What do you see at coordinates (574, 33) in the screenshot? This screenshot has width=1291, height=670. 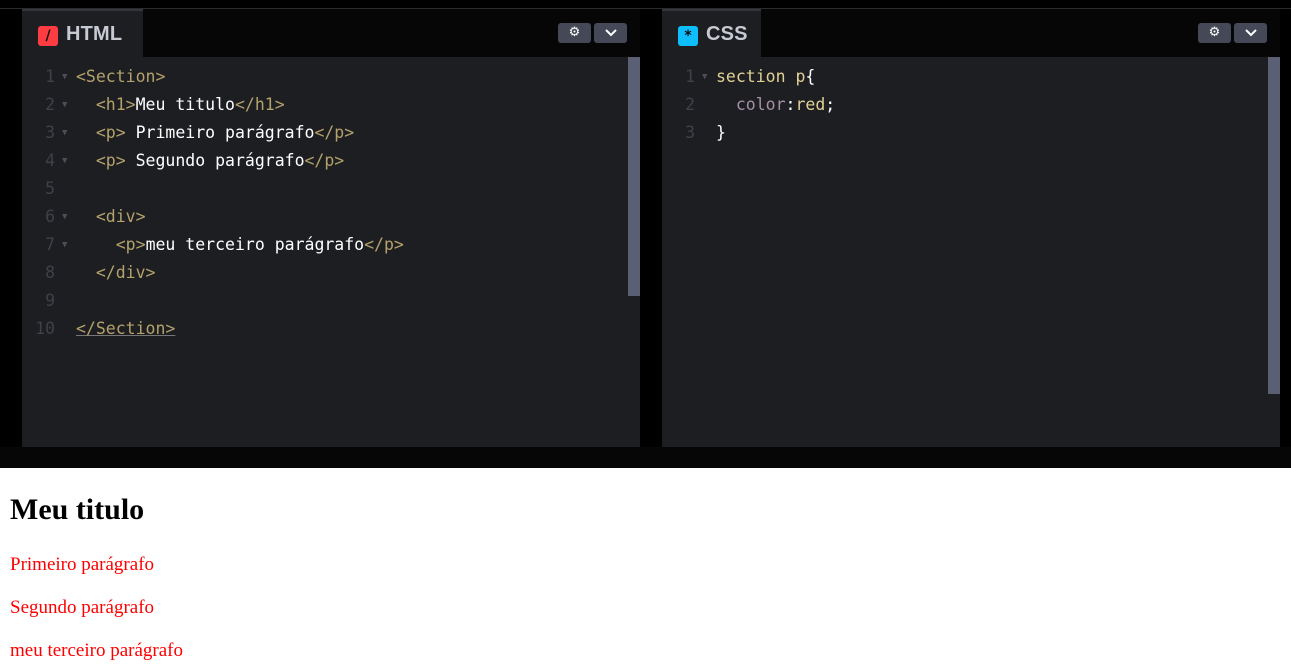 I see `html-settings-button: ⚙` at bounding box center [574, 33].